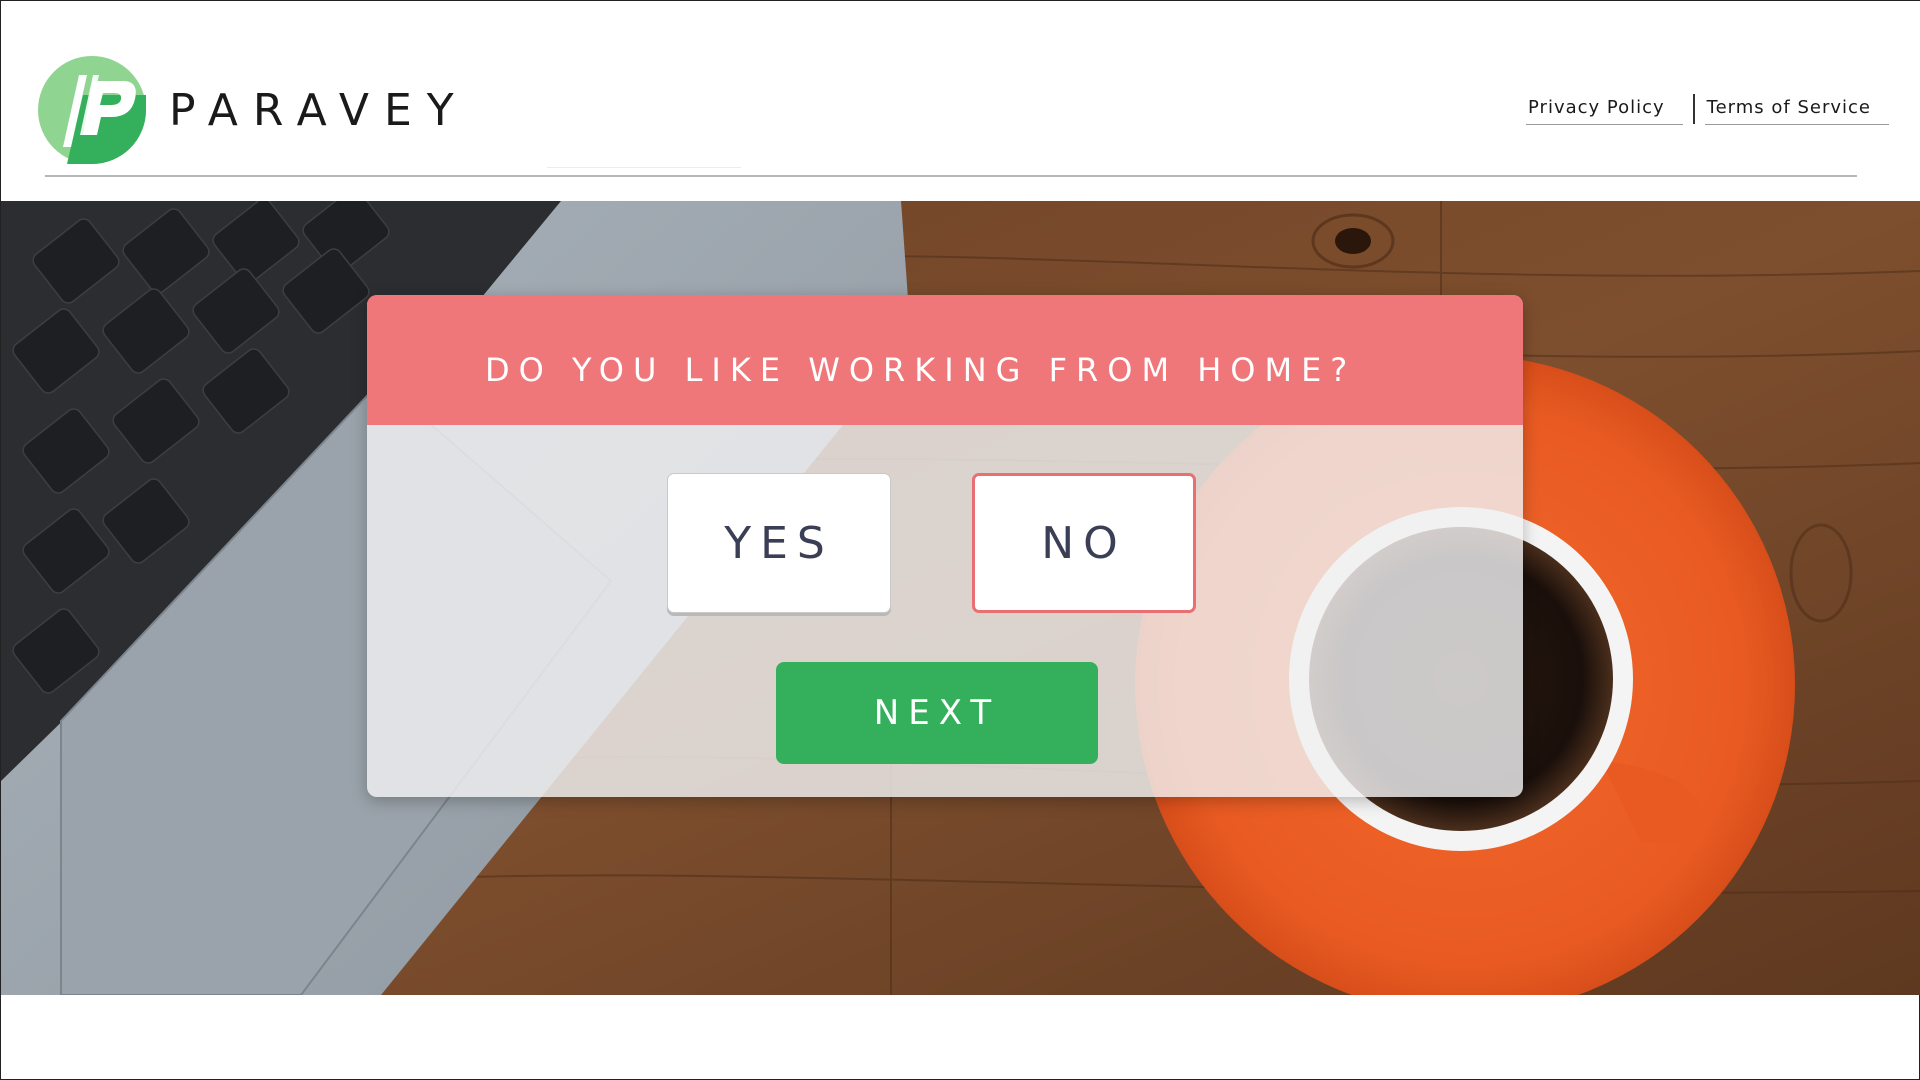  I want to click on next-label: NEXT, so click(937, 713).